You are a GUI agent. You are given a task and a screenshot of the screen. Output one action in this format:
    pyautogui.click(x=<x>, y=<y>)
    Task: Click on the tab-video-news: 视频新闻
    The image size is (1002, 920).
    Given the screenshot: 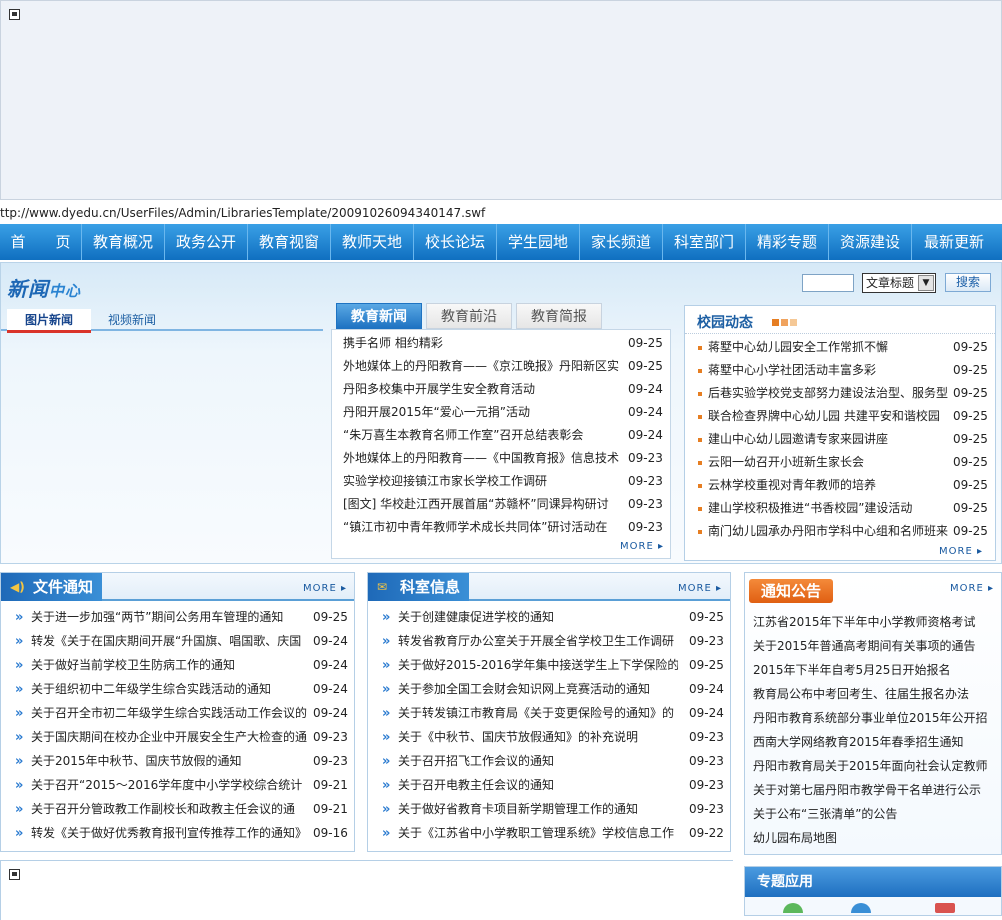 What is the action you would take?
    pyautogui.click(x=132, y=321)
    